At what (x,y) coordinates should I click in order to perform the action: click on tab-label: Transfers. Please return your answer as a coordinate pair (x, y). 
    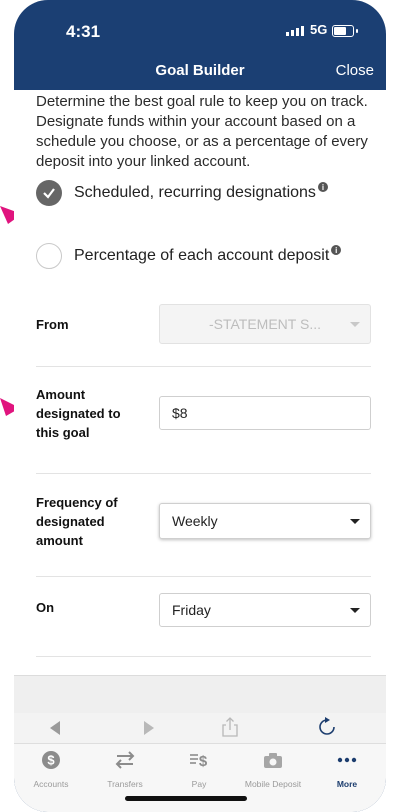
    Looking at the image, I should click on (125, 784).